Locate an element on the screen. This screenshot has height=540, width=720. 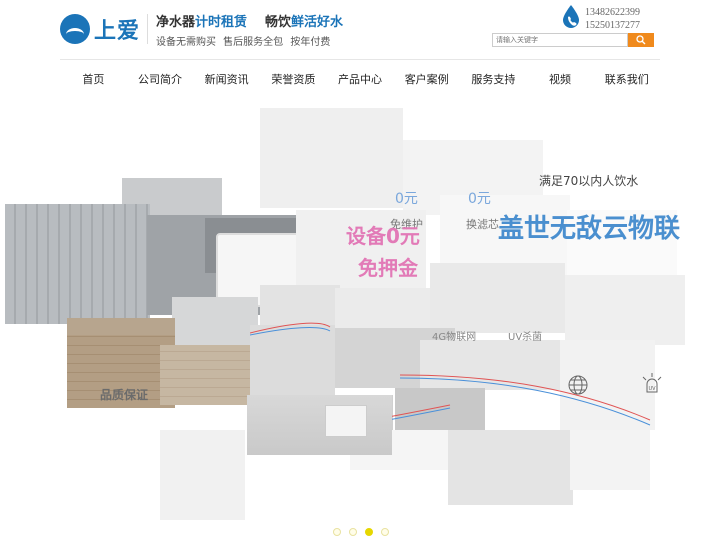
search-input is located at coordinates (560, 40).